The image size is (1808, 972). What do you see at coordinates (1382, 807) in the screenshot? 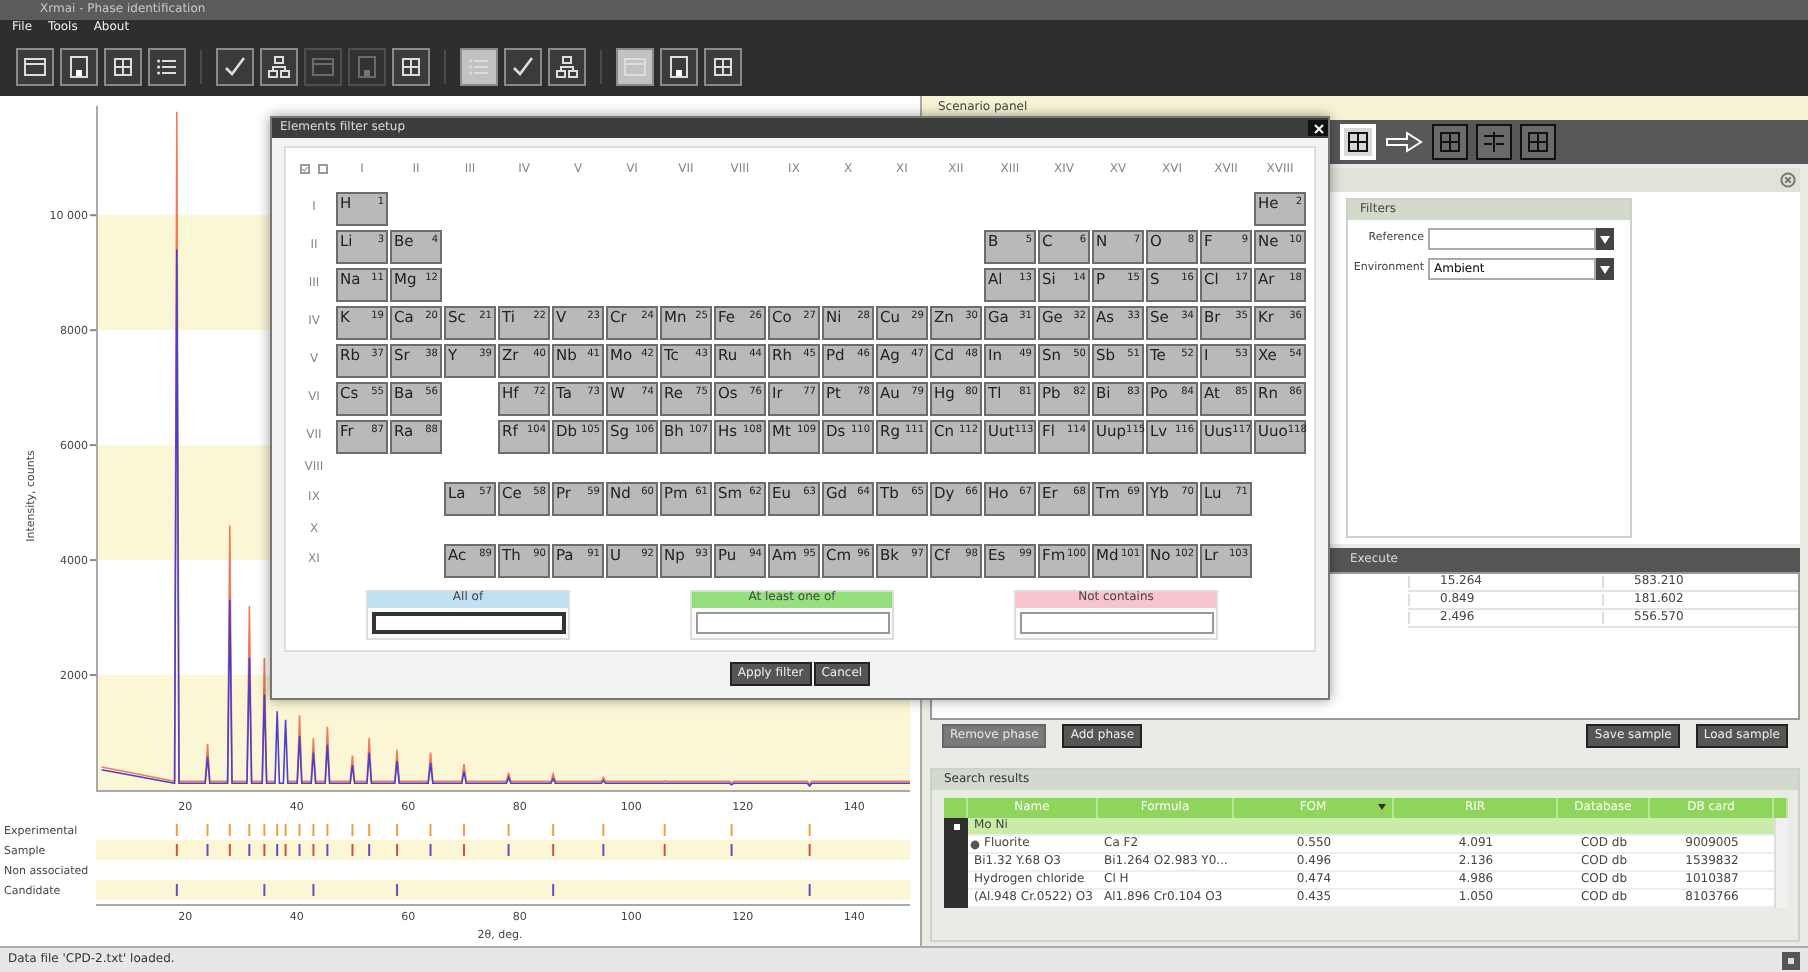
I see `sort-icon` at bounding box center [1382, 807].